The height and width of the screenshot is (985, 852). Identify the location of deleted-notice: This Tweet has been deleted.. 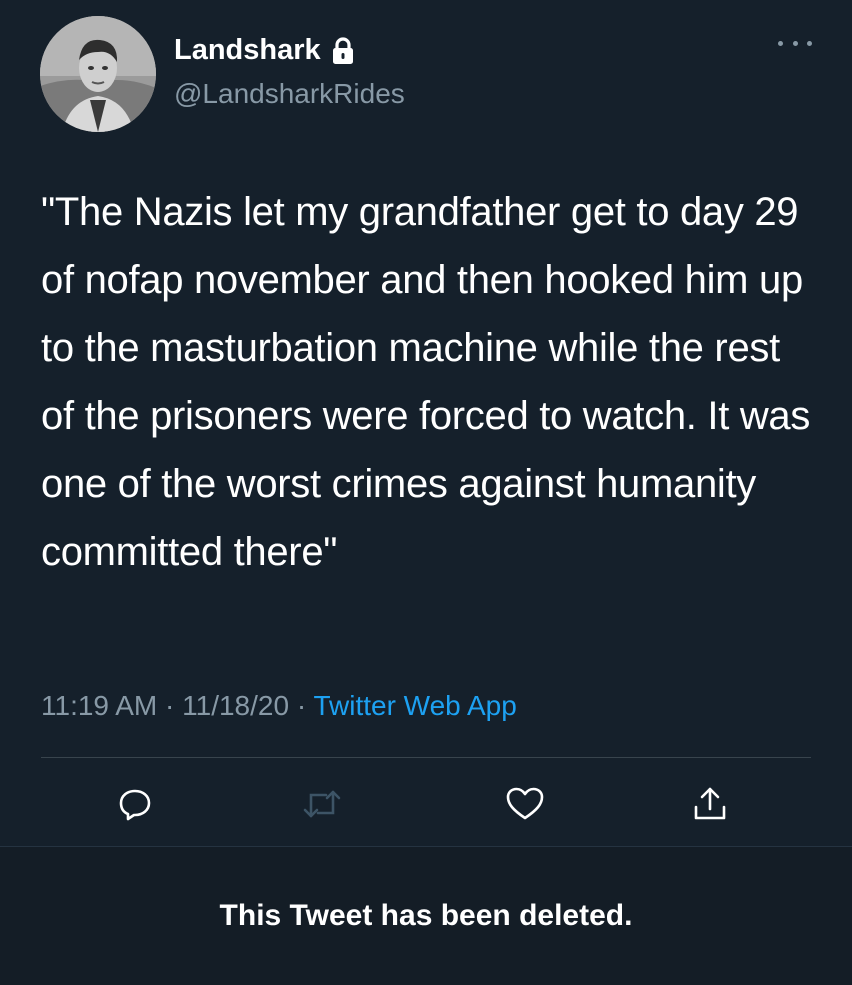
(426, 915).